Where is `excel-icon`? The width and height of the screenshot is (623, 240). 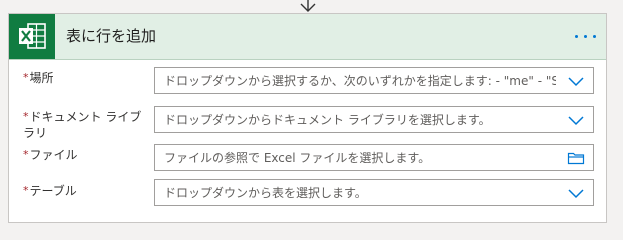 excel-icon is located at coordinates (32, 36).